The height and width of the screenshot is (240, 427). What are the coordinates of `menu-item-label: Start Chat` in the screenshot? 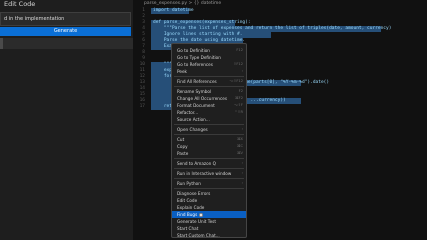 It's located at (188, 228).